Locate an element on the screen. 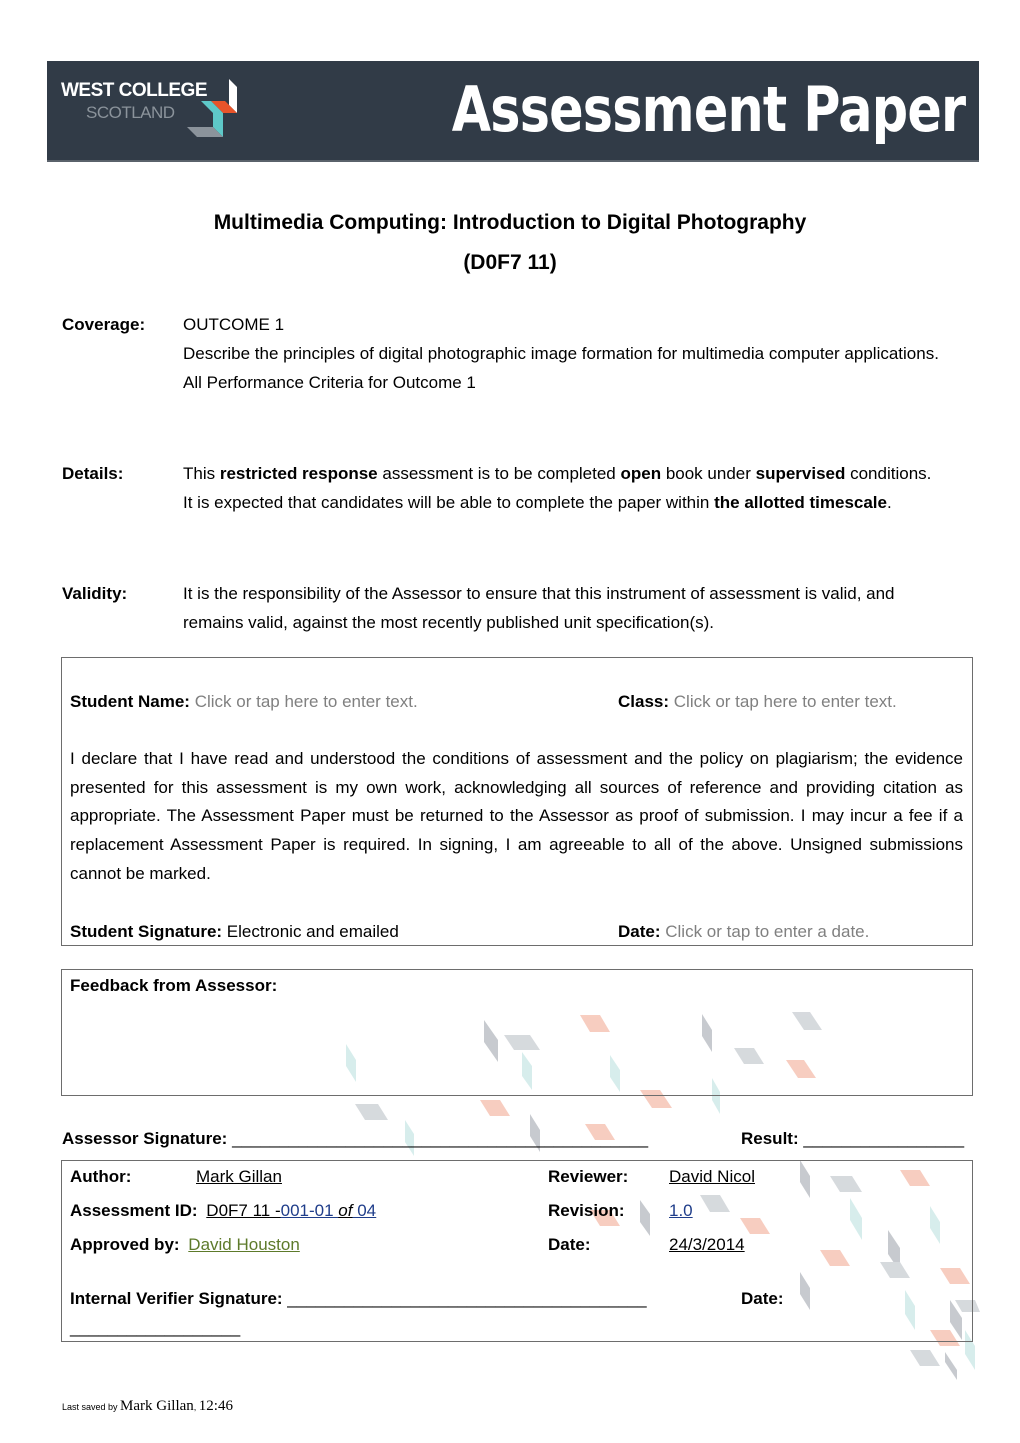  assessor-signature-label: Assessor Signature: is located at coordinates (145, 1138).